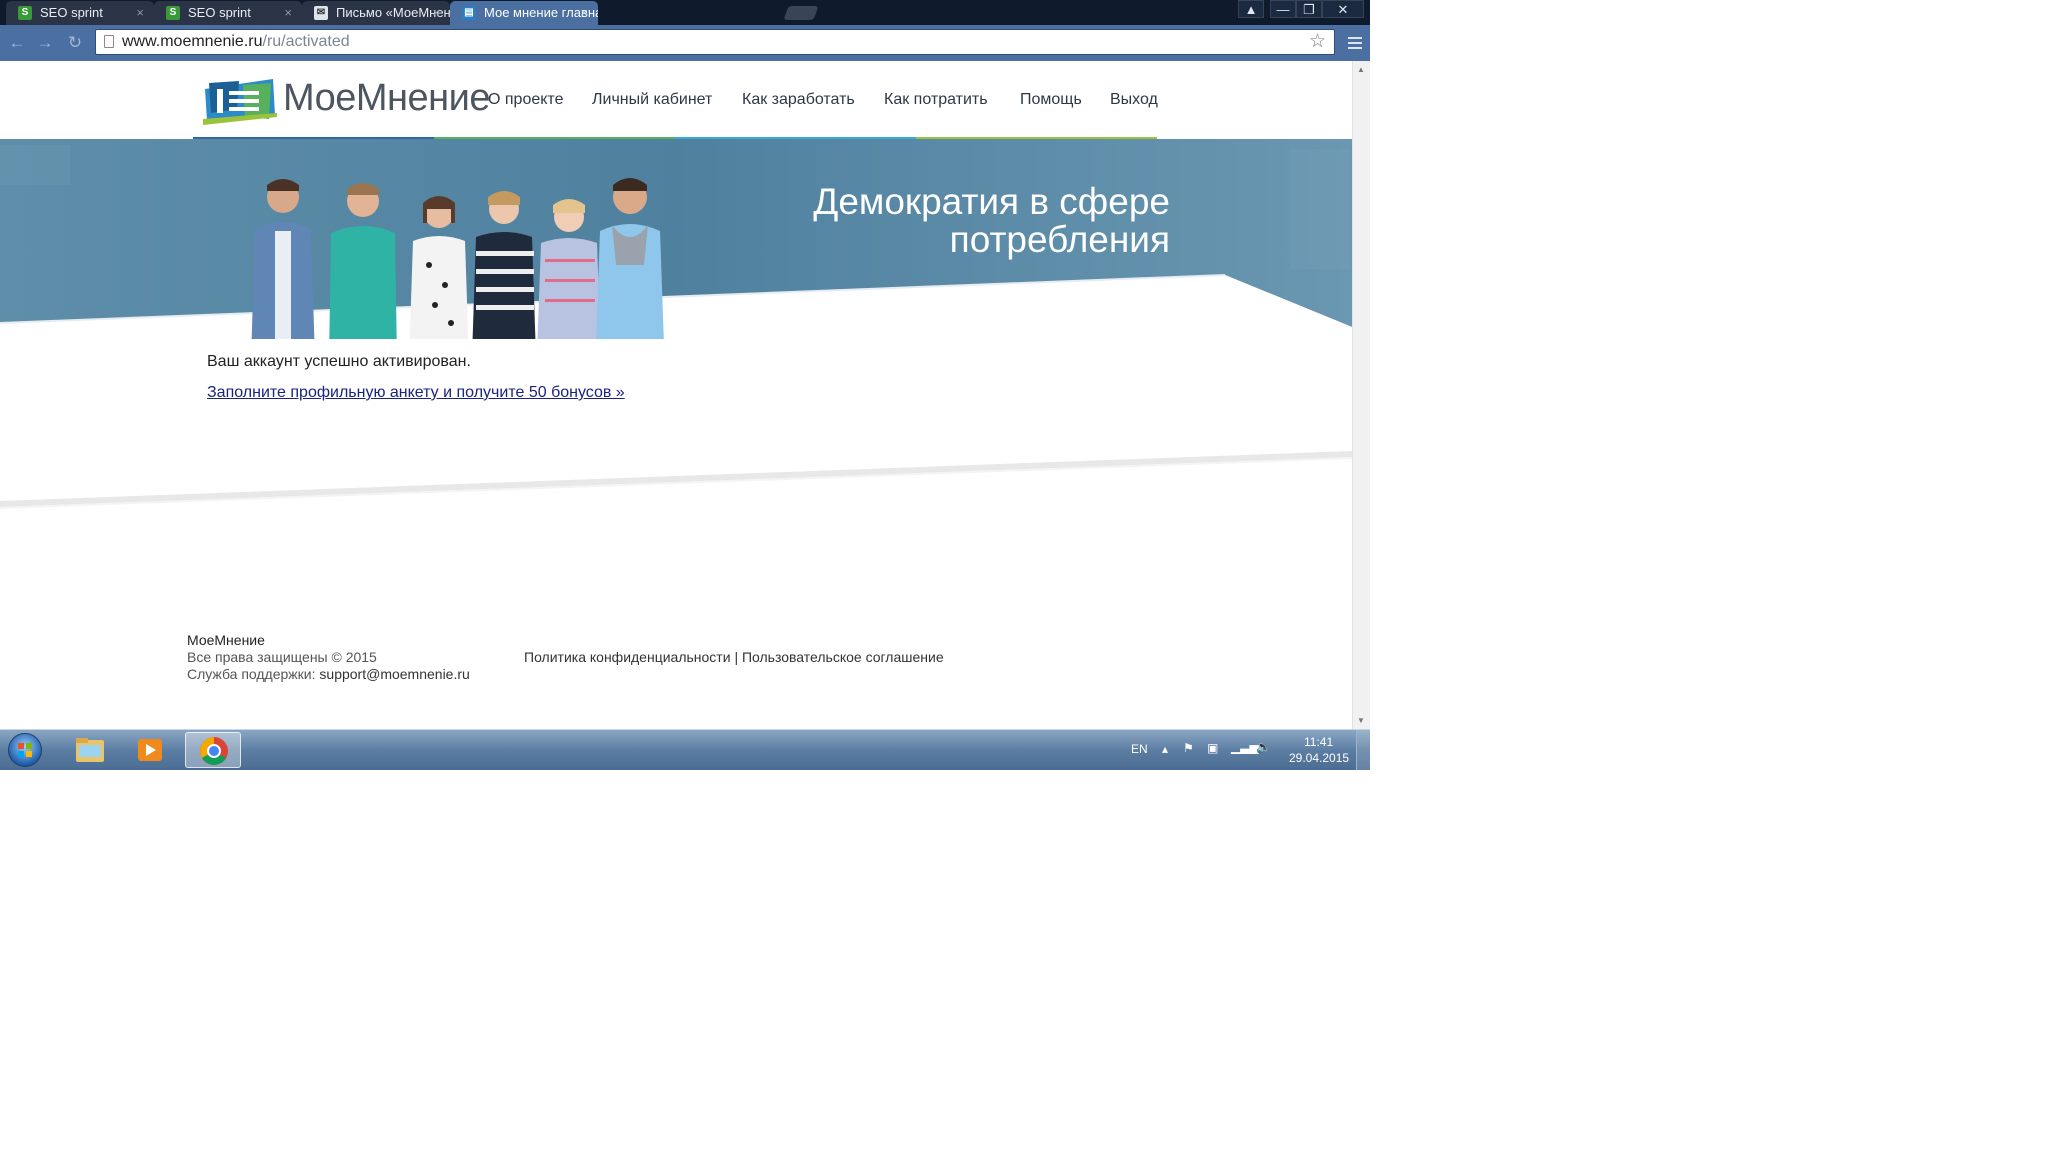  Describe the element at coordinates (1355, 44) in the screenshot. I see `chrome-menu-icon` at that location.